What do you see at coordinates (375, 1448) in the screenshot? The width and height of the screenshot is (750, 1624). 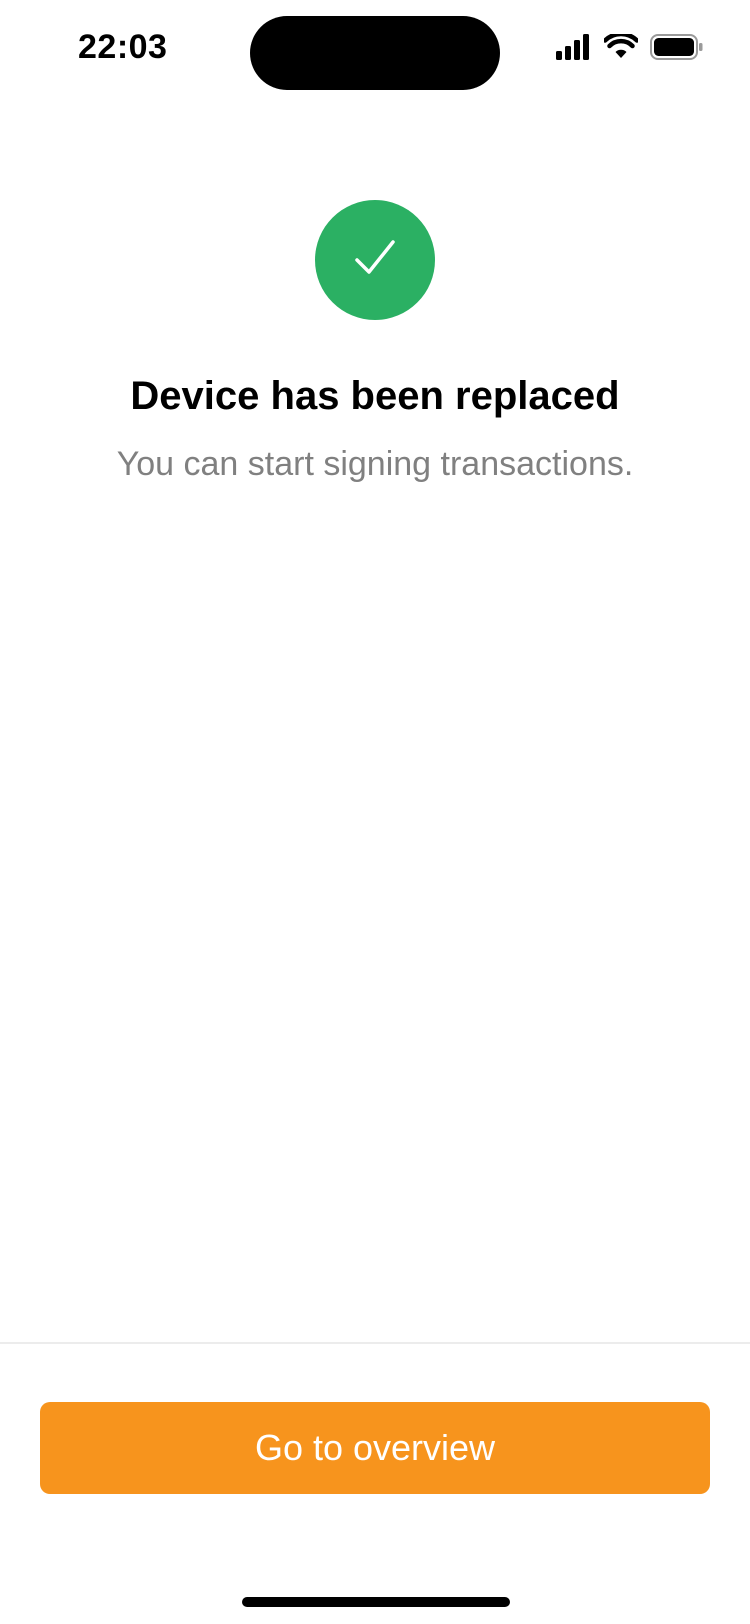 I see `go-to-overview-button: Go to overview` at bounding box center [375, 1448].